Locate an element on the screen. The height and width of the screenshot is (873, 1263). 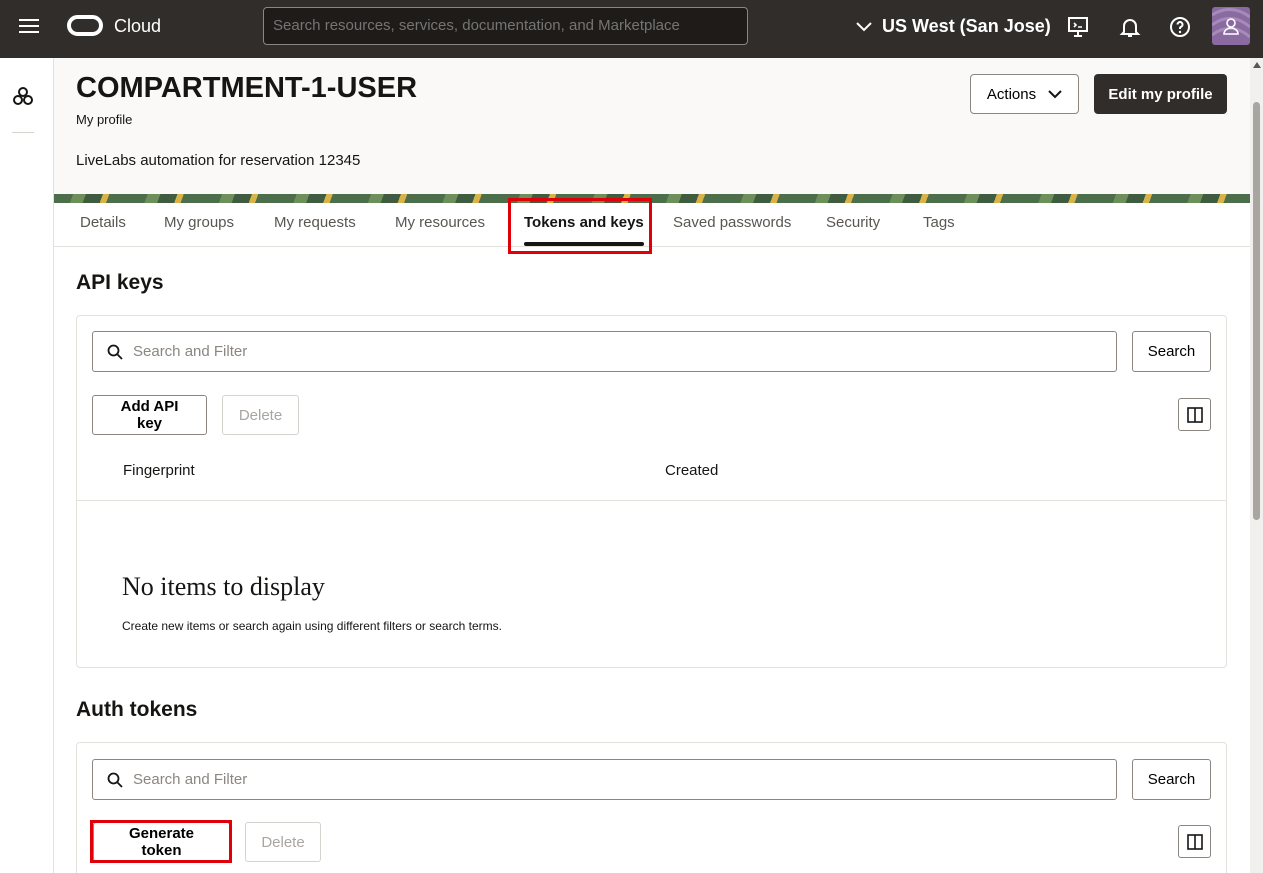
rail-divider is located at coordinates (23, 132).